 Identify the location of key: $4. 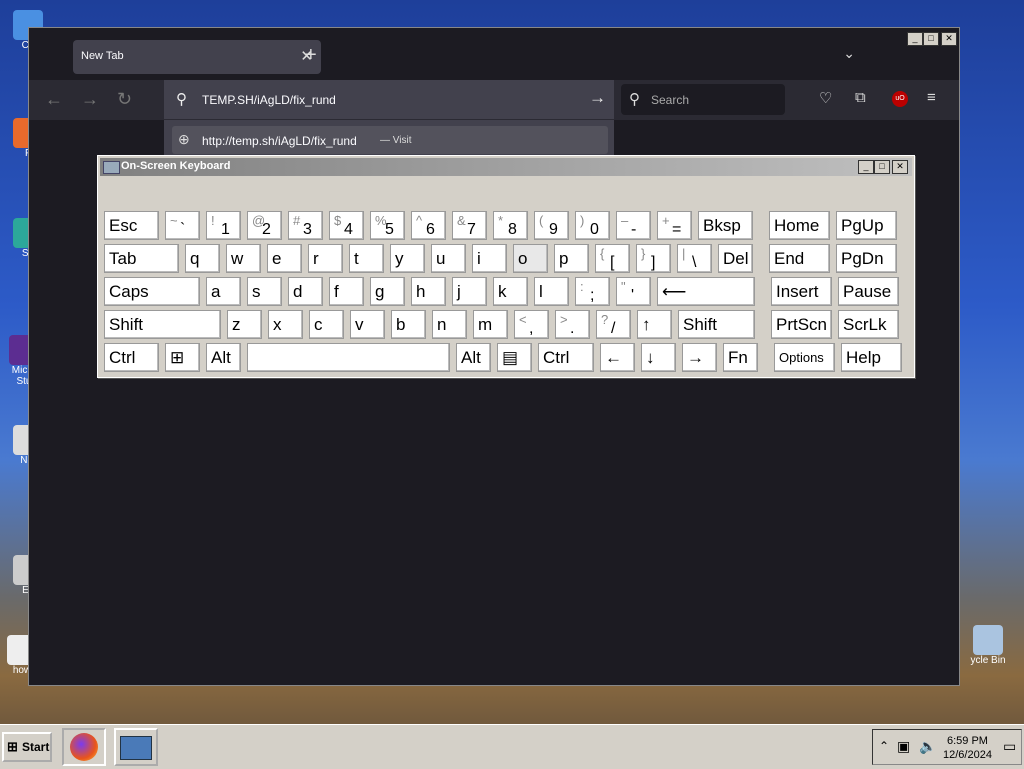
(346, 225).